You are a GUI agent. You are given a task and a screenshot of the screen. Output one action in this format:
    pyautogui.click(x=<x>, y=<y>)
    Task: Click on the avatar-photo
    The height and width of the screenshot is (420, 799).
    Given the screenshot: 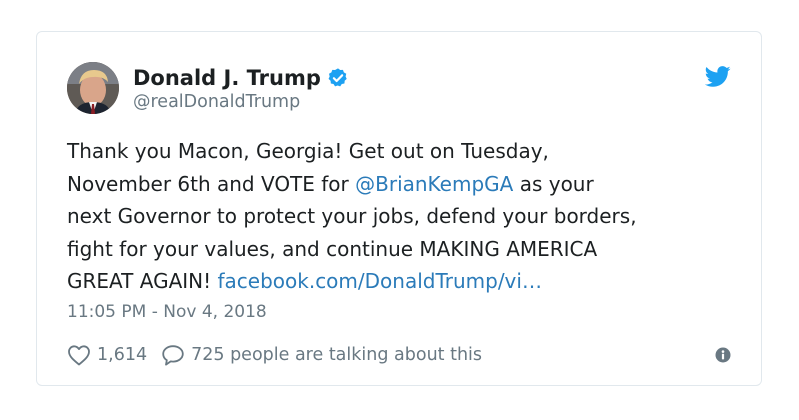 What is the action you would take?
    pyautogui.click(x=93, y=88)
    